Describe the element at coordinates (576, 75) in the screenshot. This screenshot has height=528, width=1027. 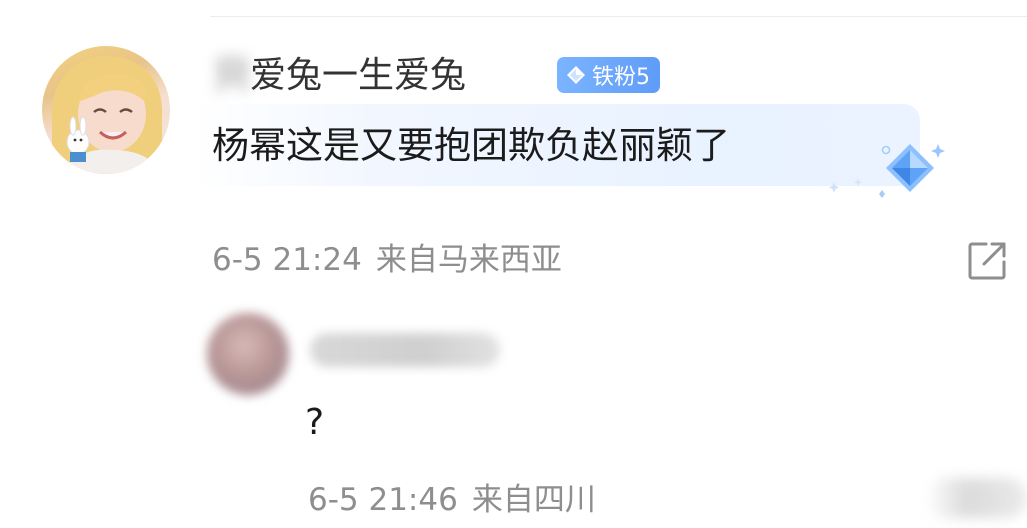
I see `diamond-icon` at that location.